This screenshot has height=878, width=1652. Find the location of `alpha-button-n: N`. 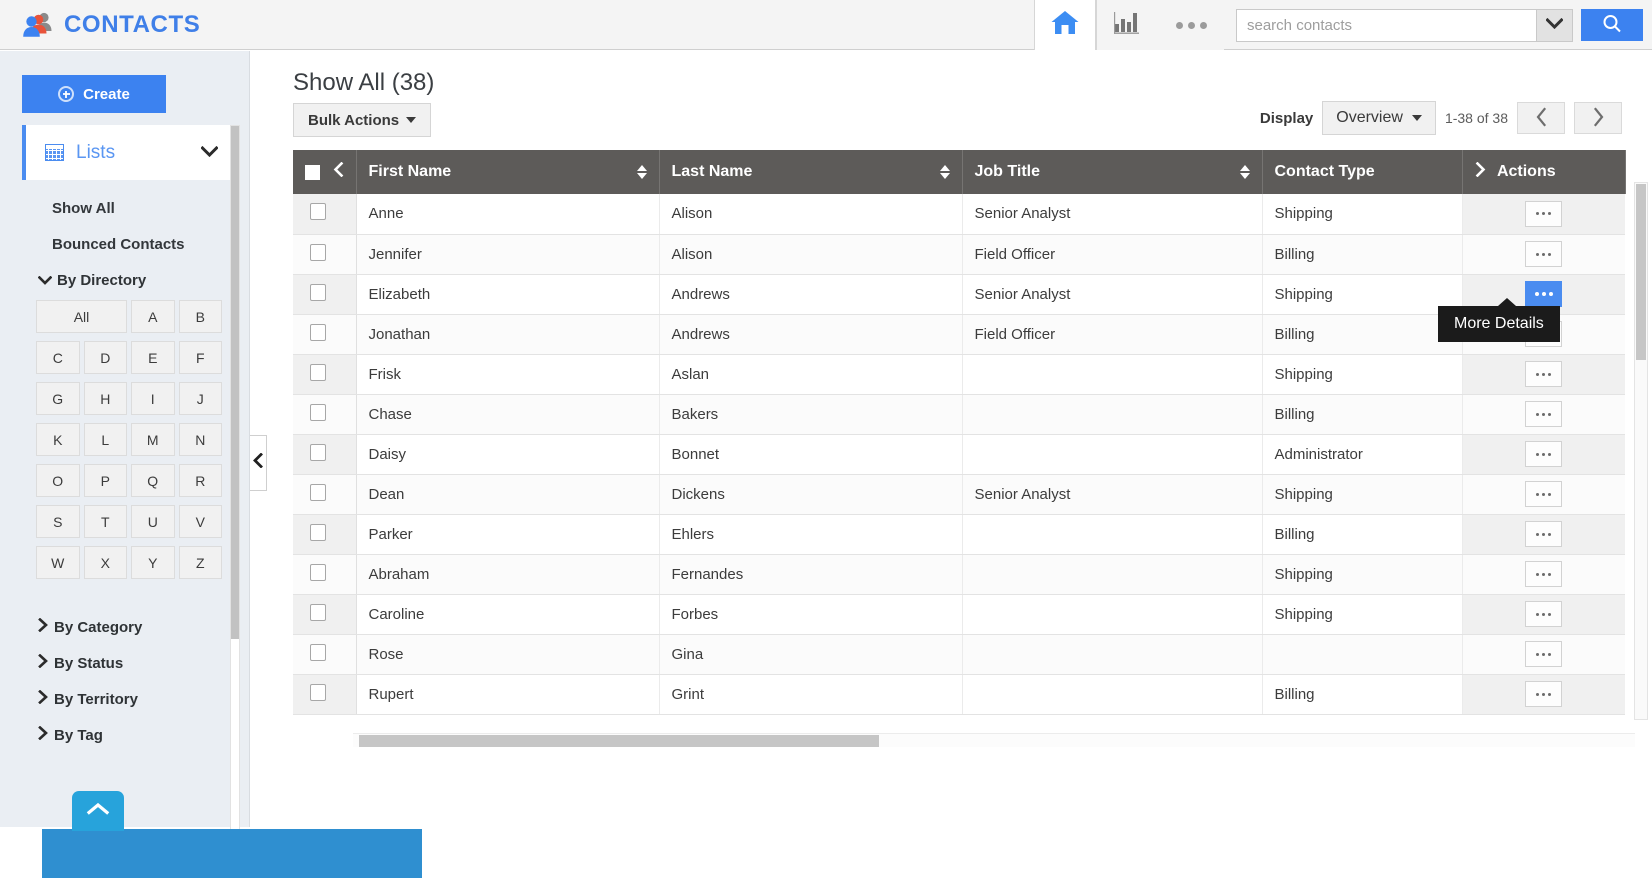

alpha-button-n: N is located at coordinates (200, 439).